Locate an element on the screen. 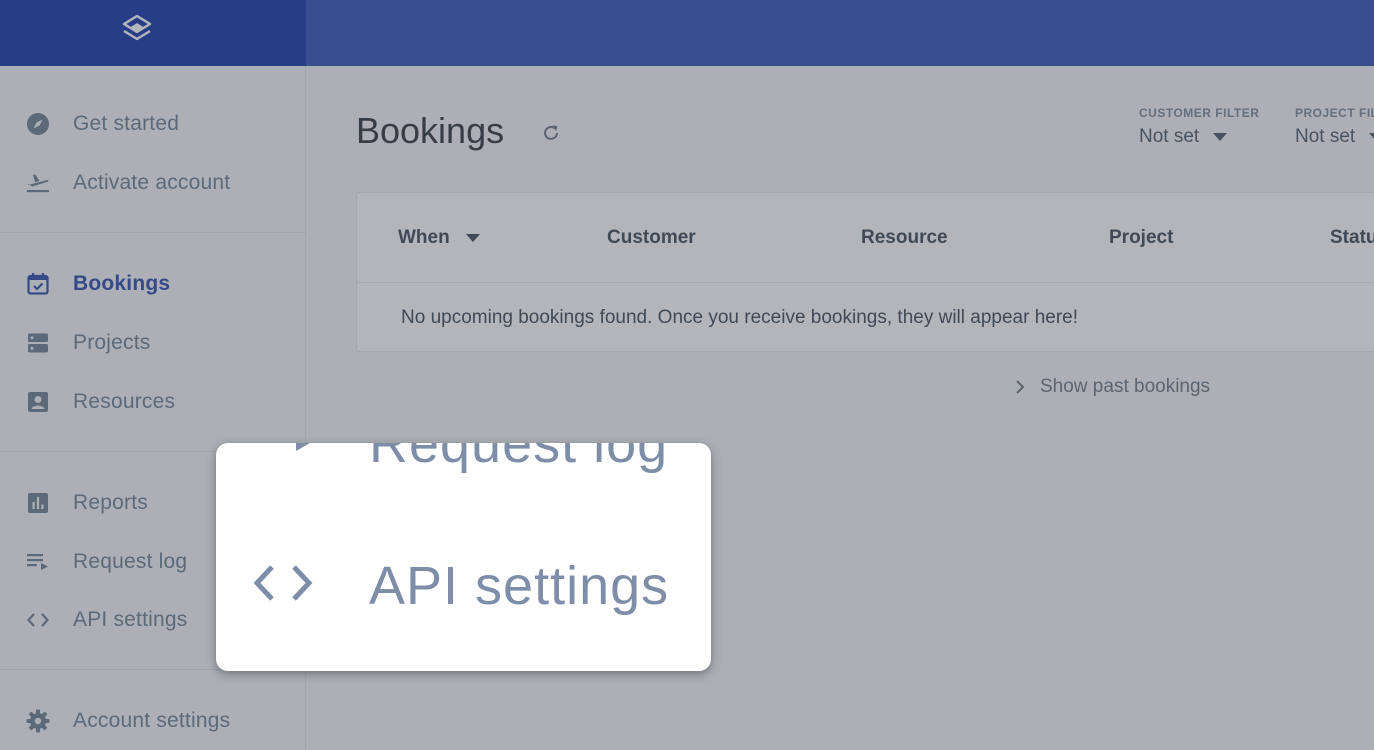 The height and width of the screenshot is (750, 1374). column-header-label: Customer is located at coordinates (651, 237).